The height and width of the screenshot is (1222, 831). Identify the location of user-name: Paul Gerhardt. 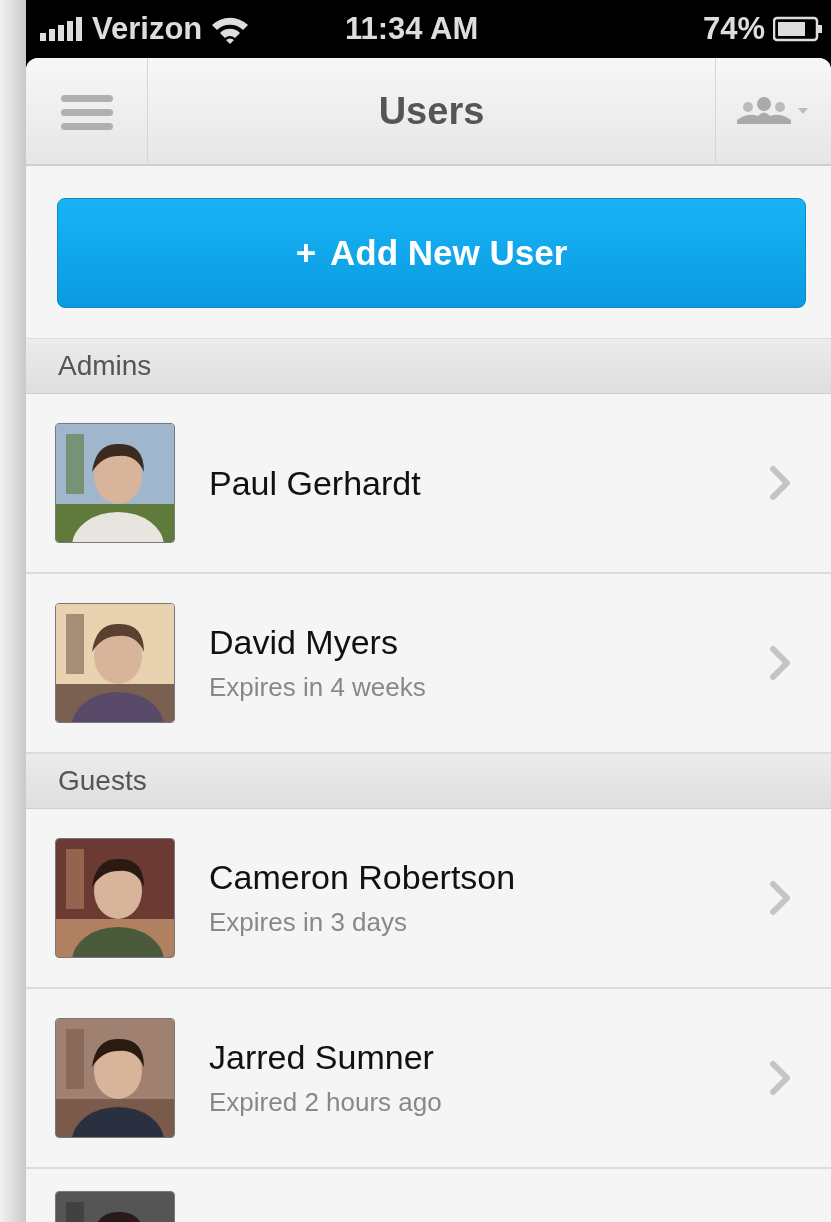
(315, 483).